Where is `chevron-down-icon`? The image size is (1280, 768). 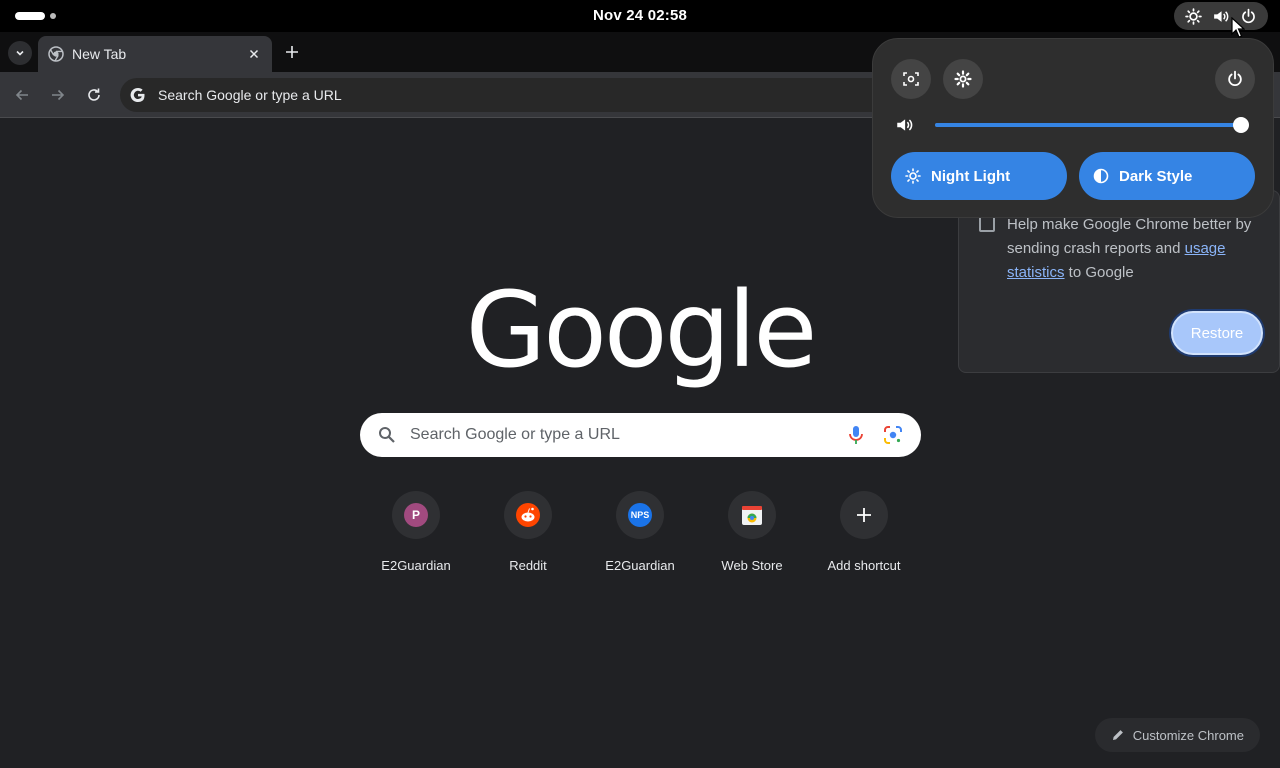 chevron-down-icon is located at coordinates (20, 53).